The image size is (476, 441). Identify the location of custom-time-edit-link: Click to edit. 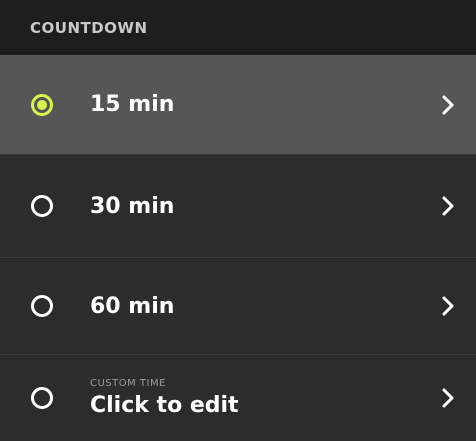
(164, 405).